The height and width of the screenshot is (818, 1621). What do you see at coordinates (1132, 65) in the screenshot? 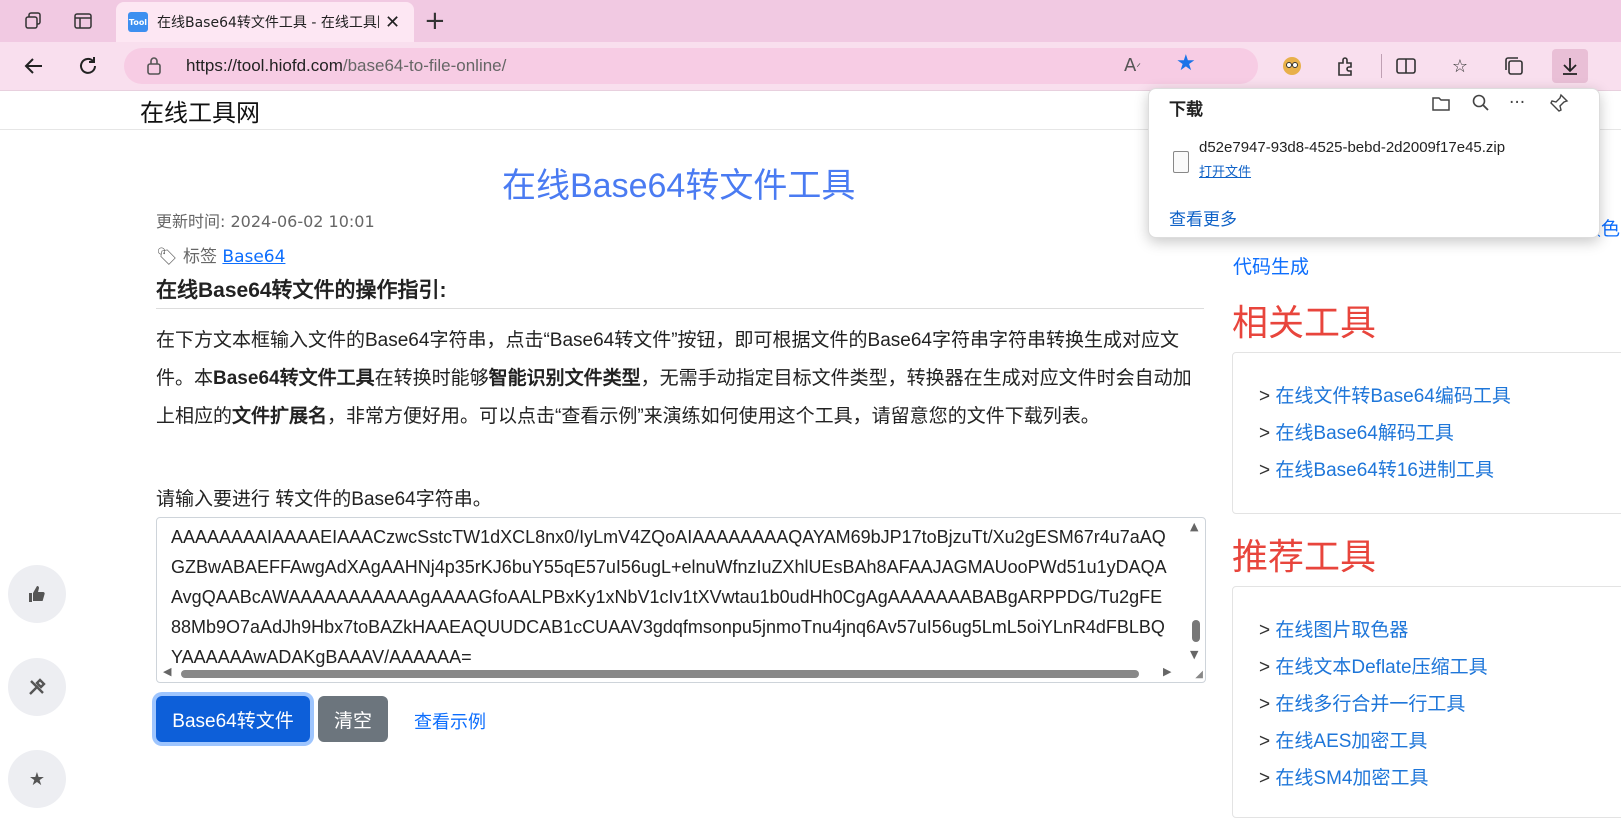
I see `read-aloud-icon: Aᐟ` at bounding box center [1132, 65].